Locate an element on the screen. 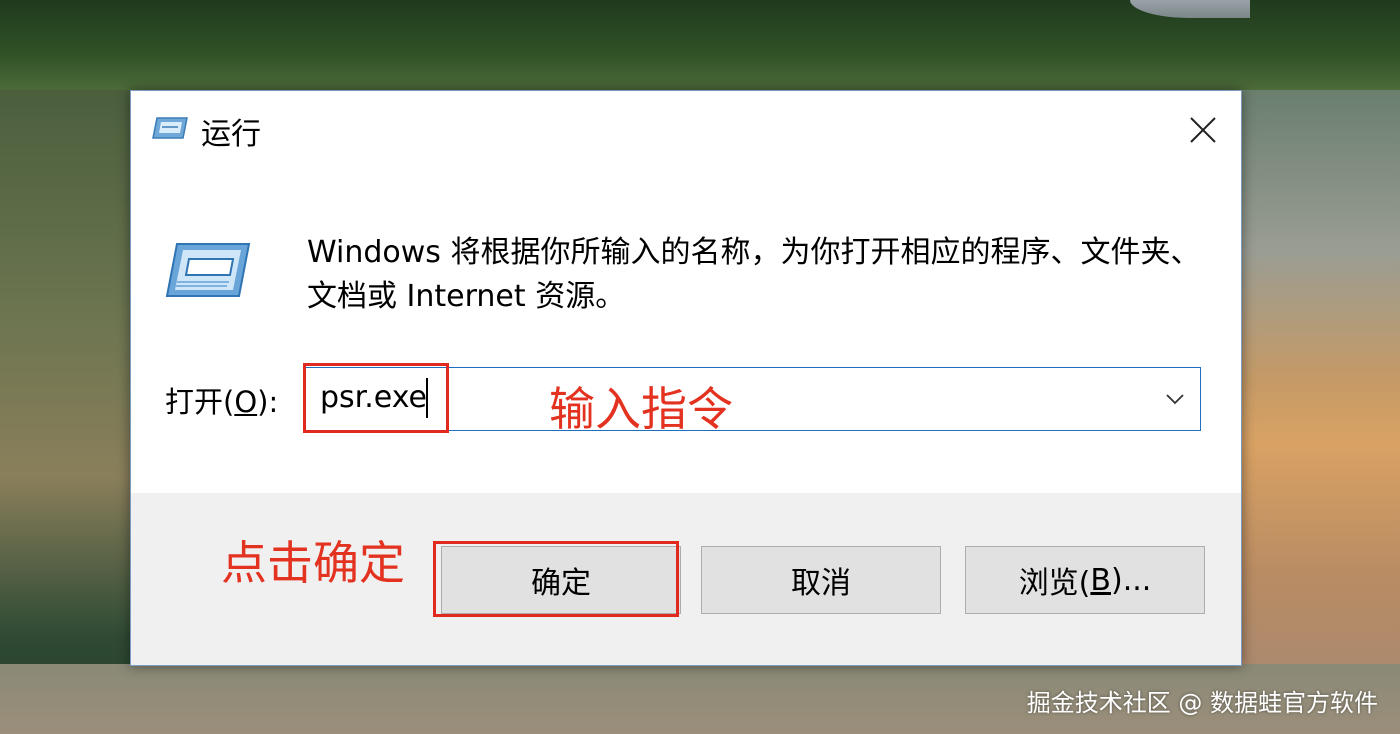 The image size is (1400, 734). chevron-down-icon is located at coordinates (1175, 399).